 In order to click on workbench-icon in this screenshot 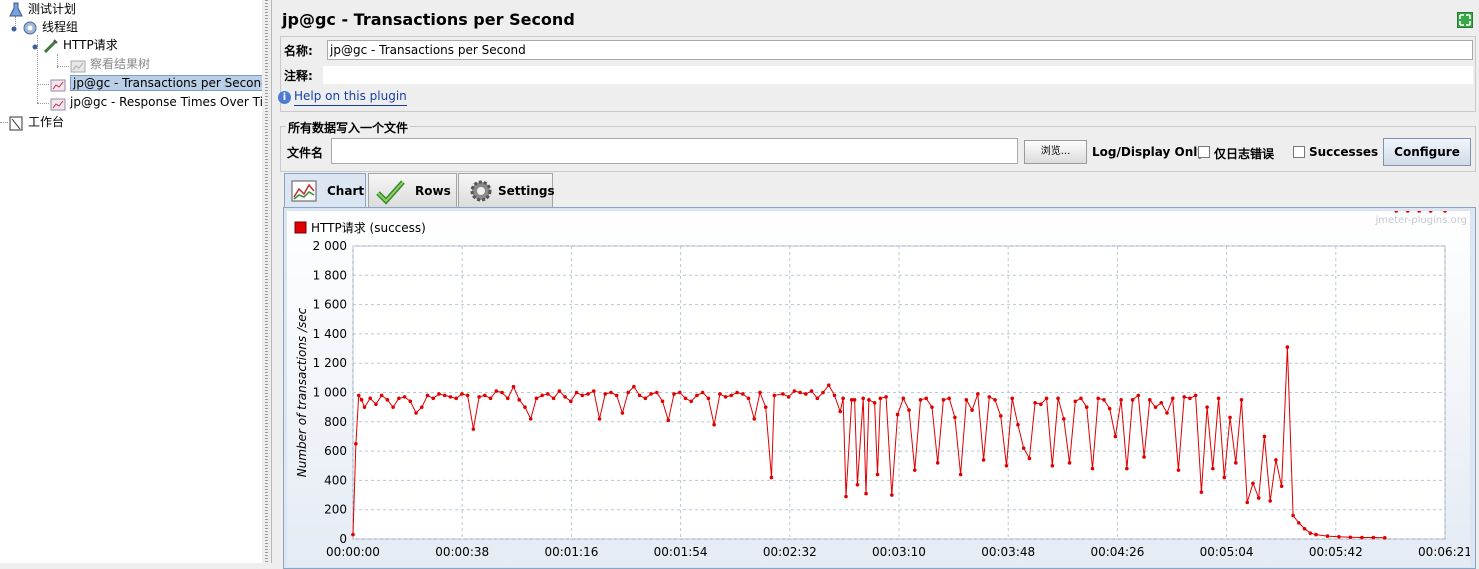, I will do `click(16, 123)`.